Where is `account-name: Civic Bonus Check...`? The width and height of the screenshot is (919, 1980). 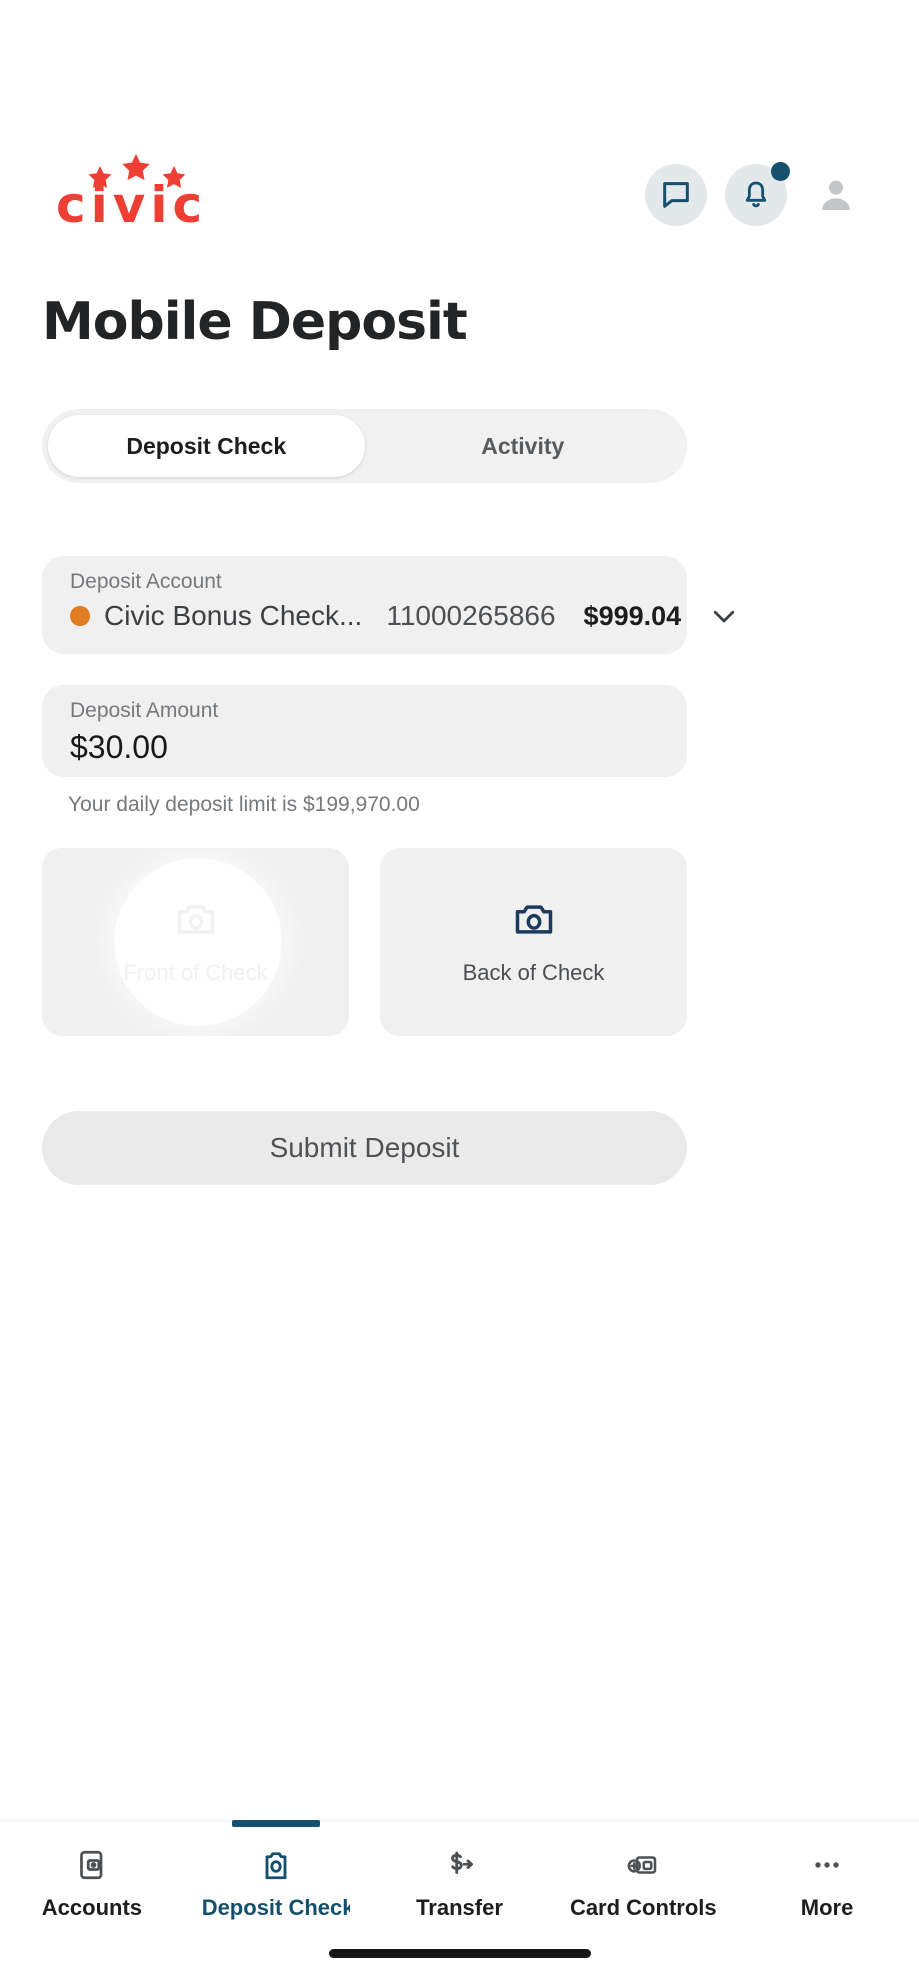 account-name: Civic Bonus Check... is located at coordinates (233, 615).